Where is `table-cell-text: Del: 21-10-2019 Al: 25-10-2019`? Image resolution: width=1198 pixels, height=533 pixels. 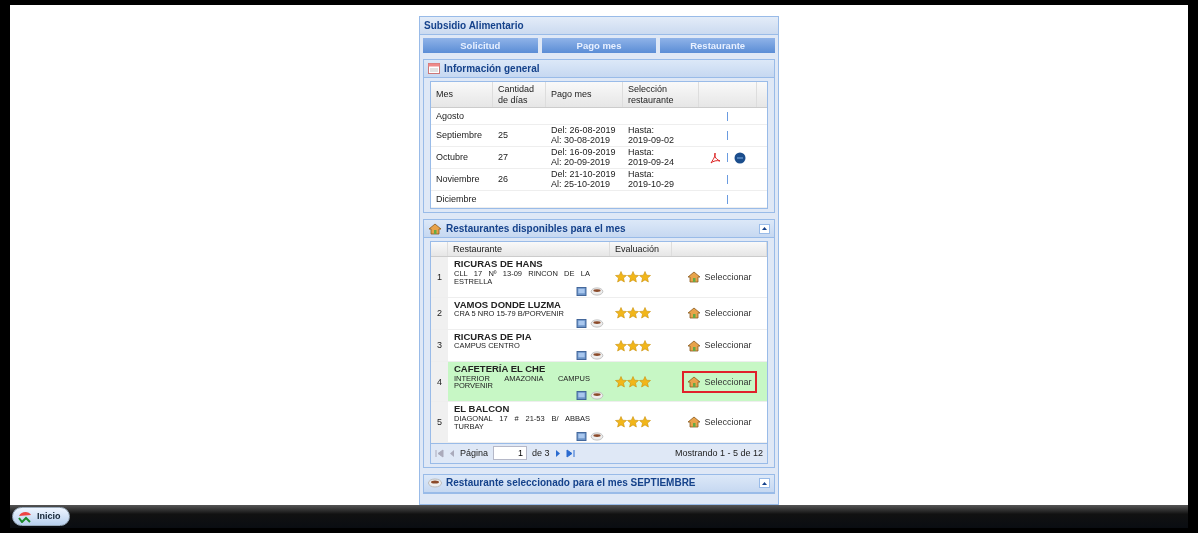
table-cell-text: Del: 21-10-2019 Al: 25-10-2019 is located at coordinates (583, 179).